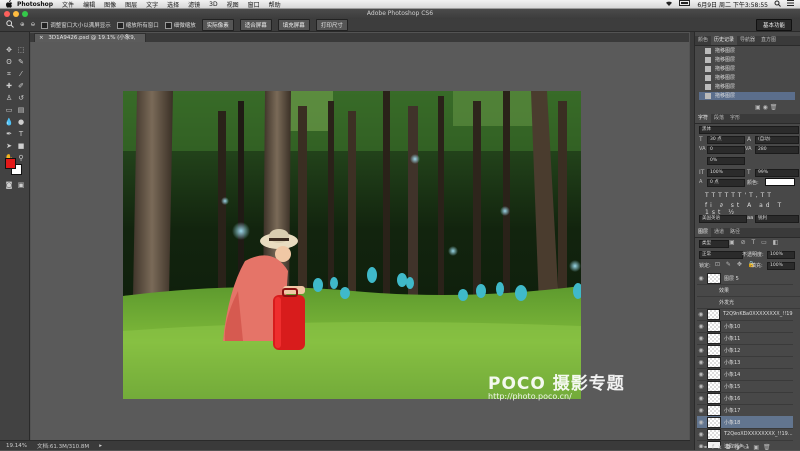  What do you see at coordinates (9, 86) in the screenshot?
I see `healing-brush-tool-icon: ✚` at bounding box center [9, 86].